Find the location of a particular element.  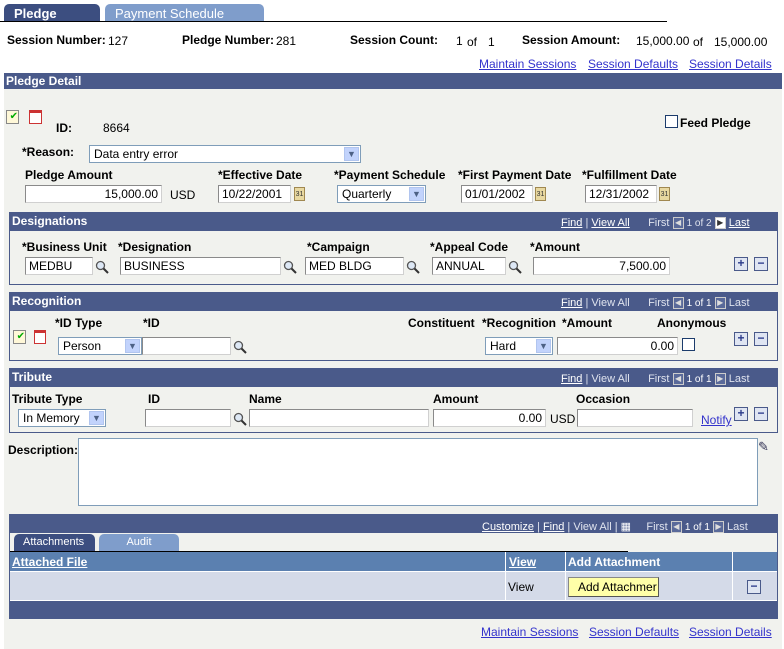

business-unit-header: *Business Unit is located at coordinates (64, 247).